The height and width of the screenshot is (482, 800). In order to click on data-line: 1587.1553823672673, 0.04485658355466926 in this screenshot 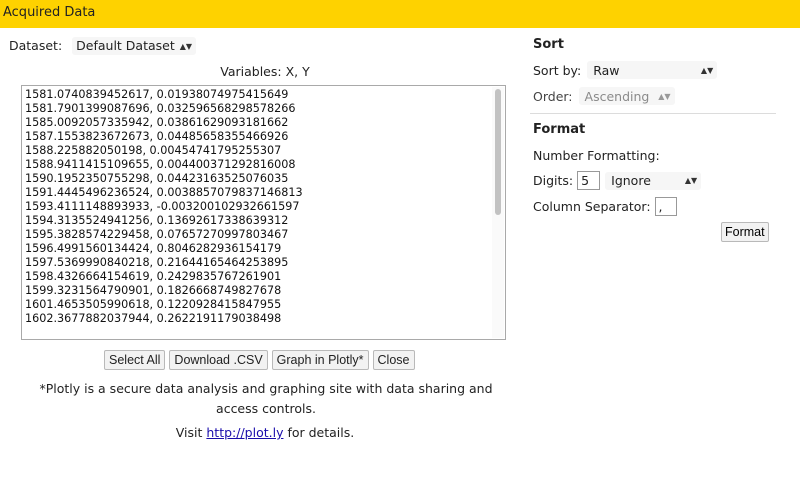, I will do `click(157, 136)`.